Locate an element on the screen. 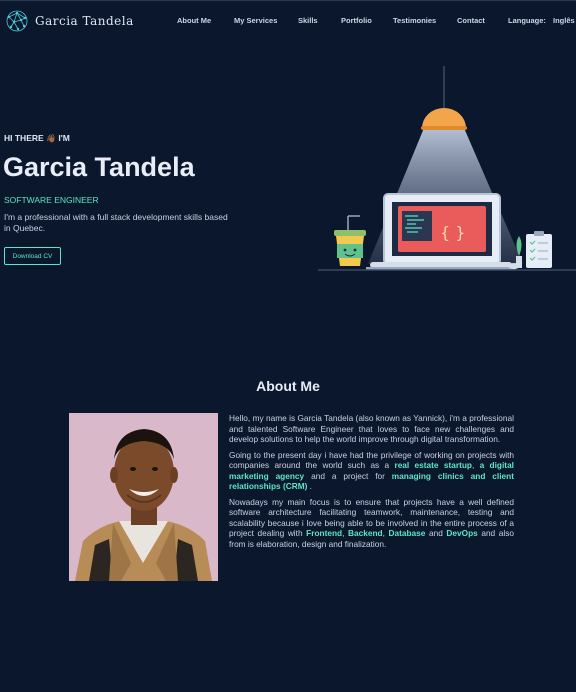 This screenshot has height=692, width=576. brand-name: Garcia Tandela is located at coordinates (84, 21).